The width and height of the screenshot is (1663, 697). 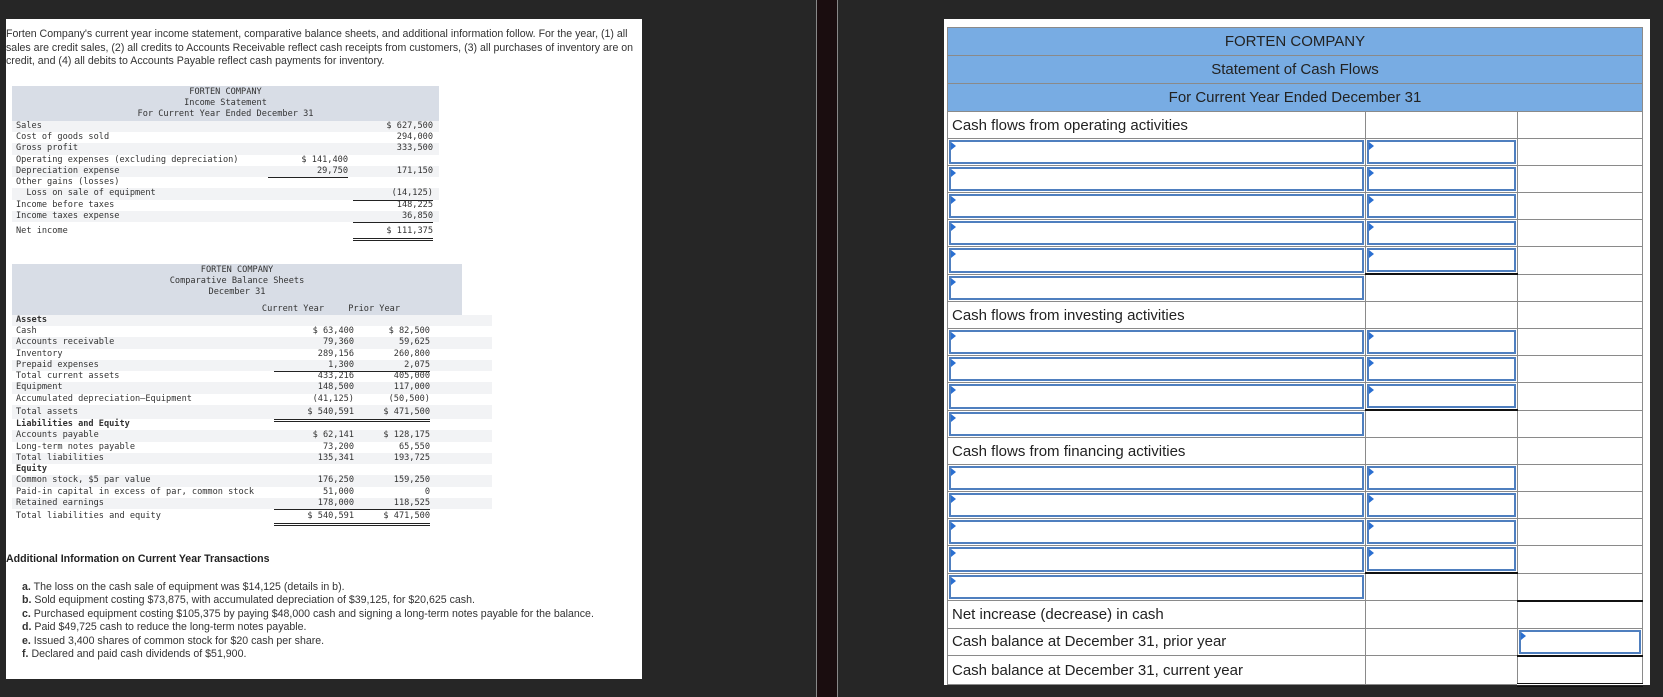 What do you see at coordinates (1295, 451) in the screenshot?
I see `cf-label-row: Cash flows from financing activities` at bounding box center [1295, 451].